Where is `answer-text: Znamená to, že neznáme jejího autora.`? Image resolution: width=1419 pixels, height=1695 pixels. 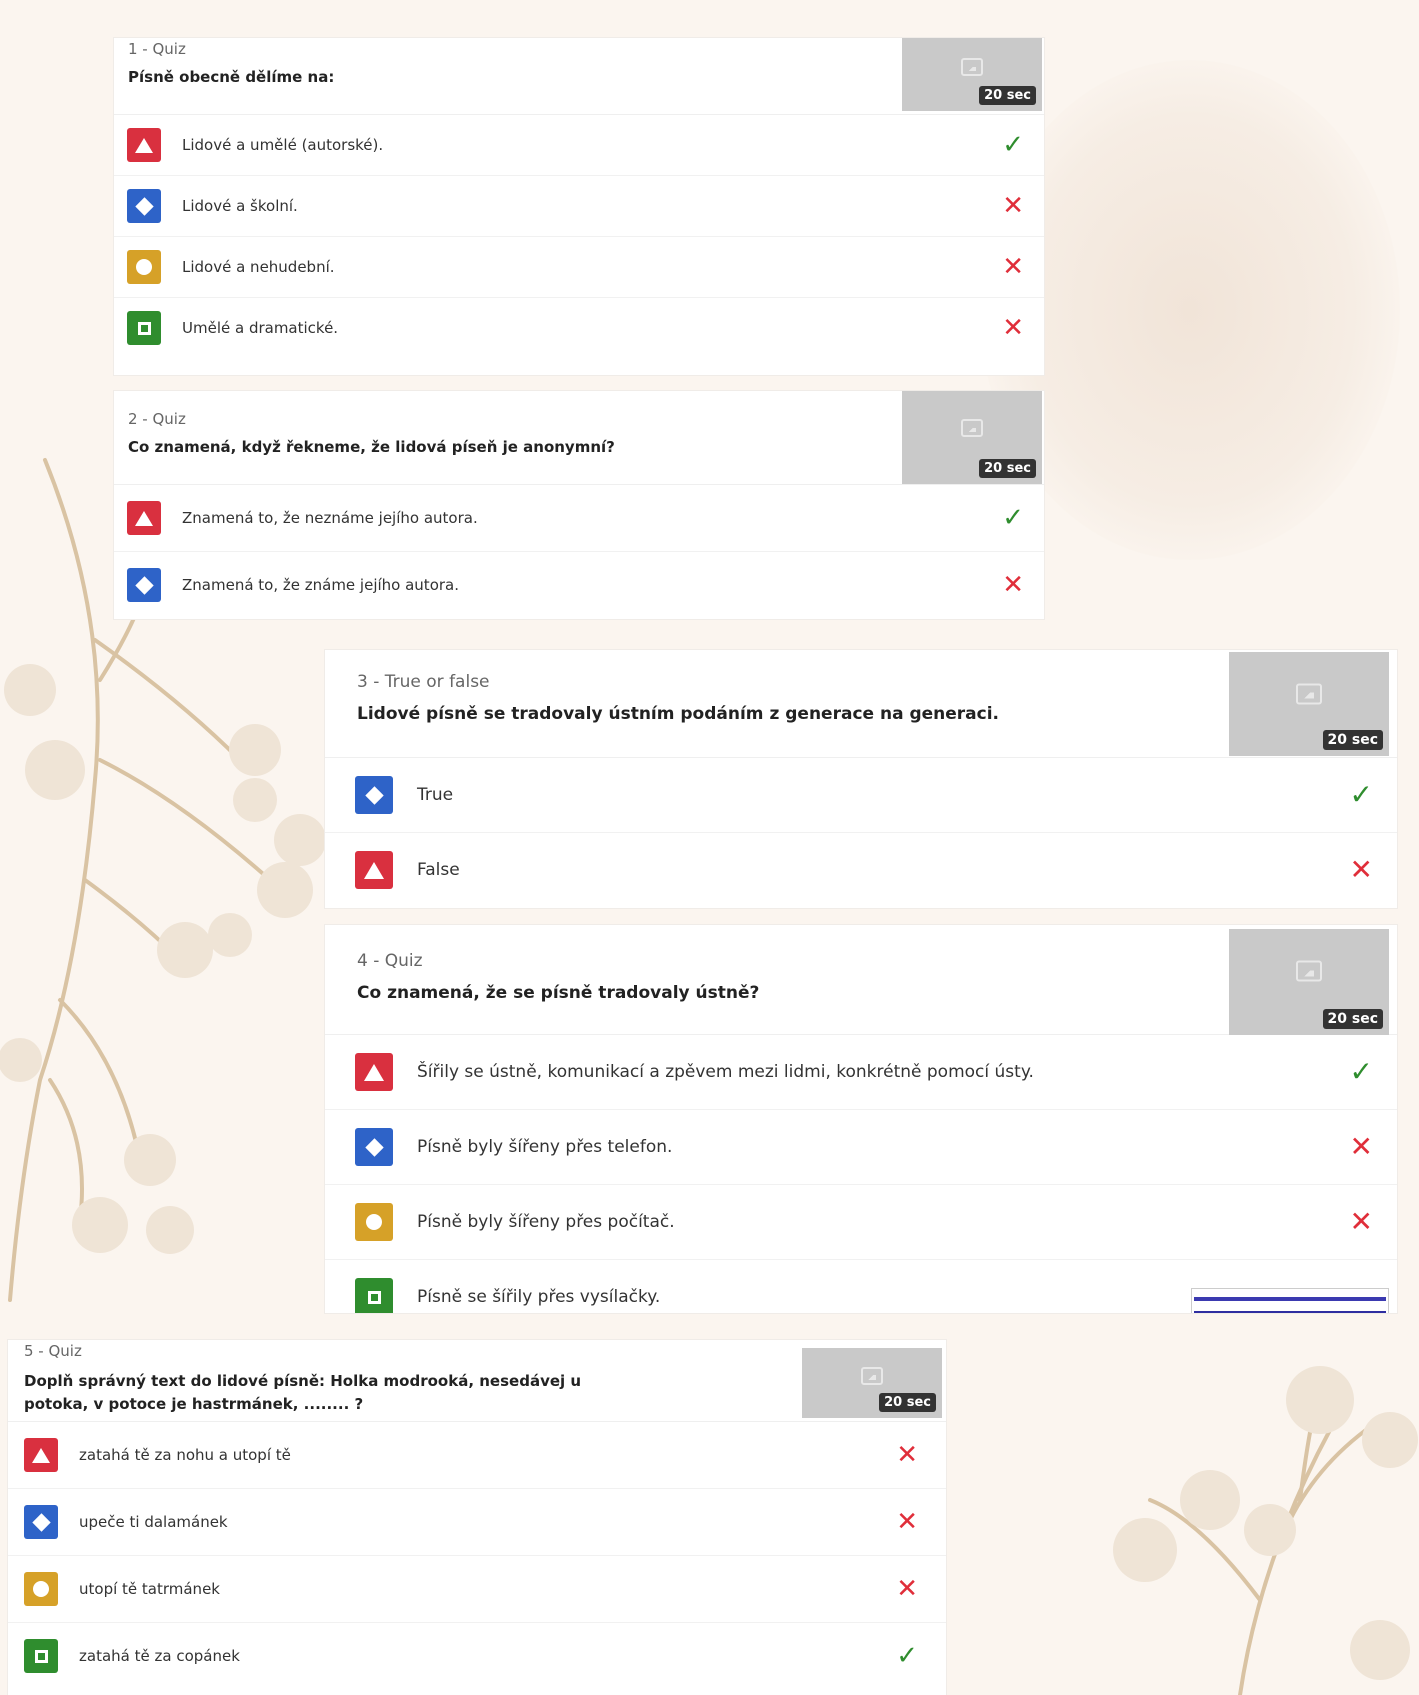
answer-text: Znamená to, že neznáme jejího autora. is located at coordinates (330, 518).